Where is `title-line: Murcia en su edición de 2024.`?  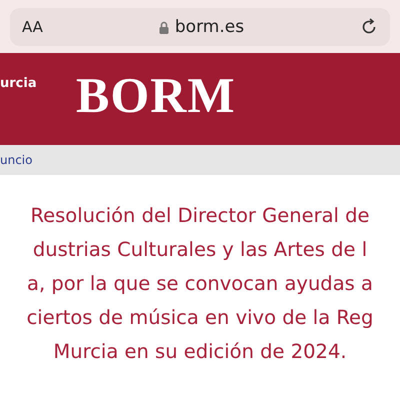
title-line: Murcia en su edición de 2024. is located at coordinates (200, 352).